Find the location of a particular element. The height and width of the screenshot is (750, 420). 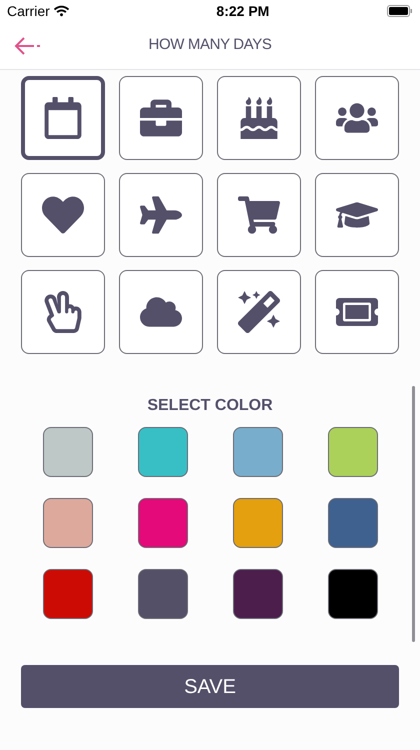

battery-icon is located at coordinates (399, 11).